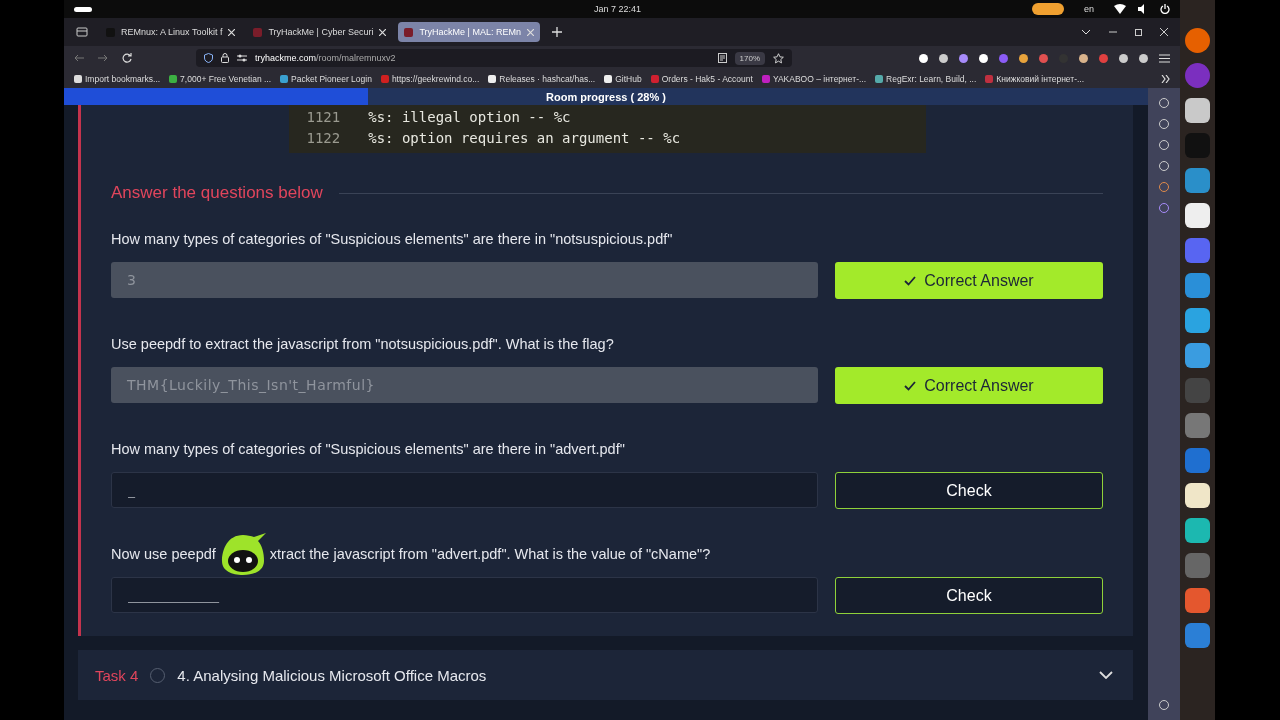 The width and height of the screenshot is (1280, 720). What do you see at coordinates (778, 58) in the screenshot?
I see `star-icon` at bounding box center [778, 58].